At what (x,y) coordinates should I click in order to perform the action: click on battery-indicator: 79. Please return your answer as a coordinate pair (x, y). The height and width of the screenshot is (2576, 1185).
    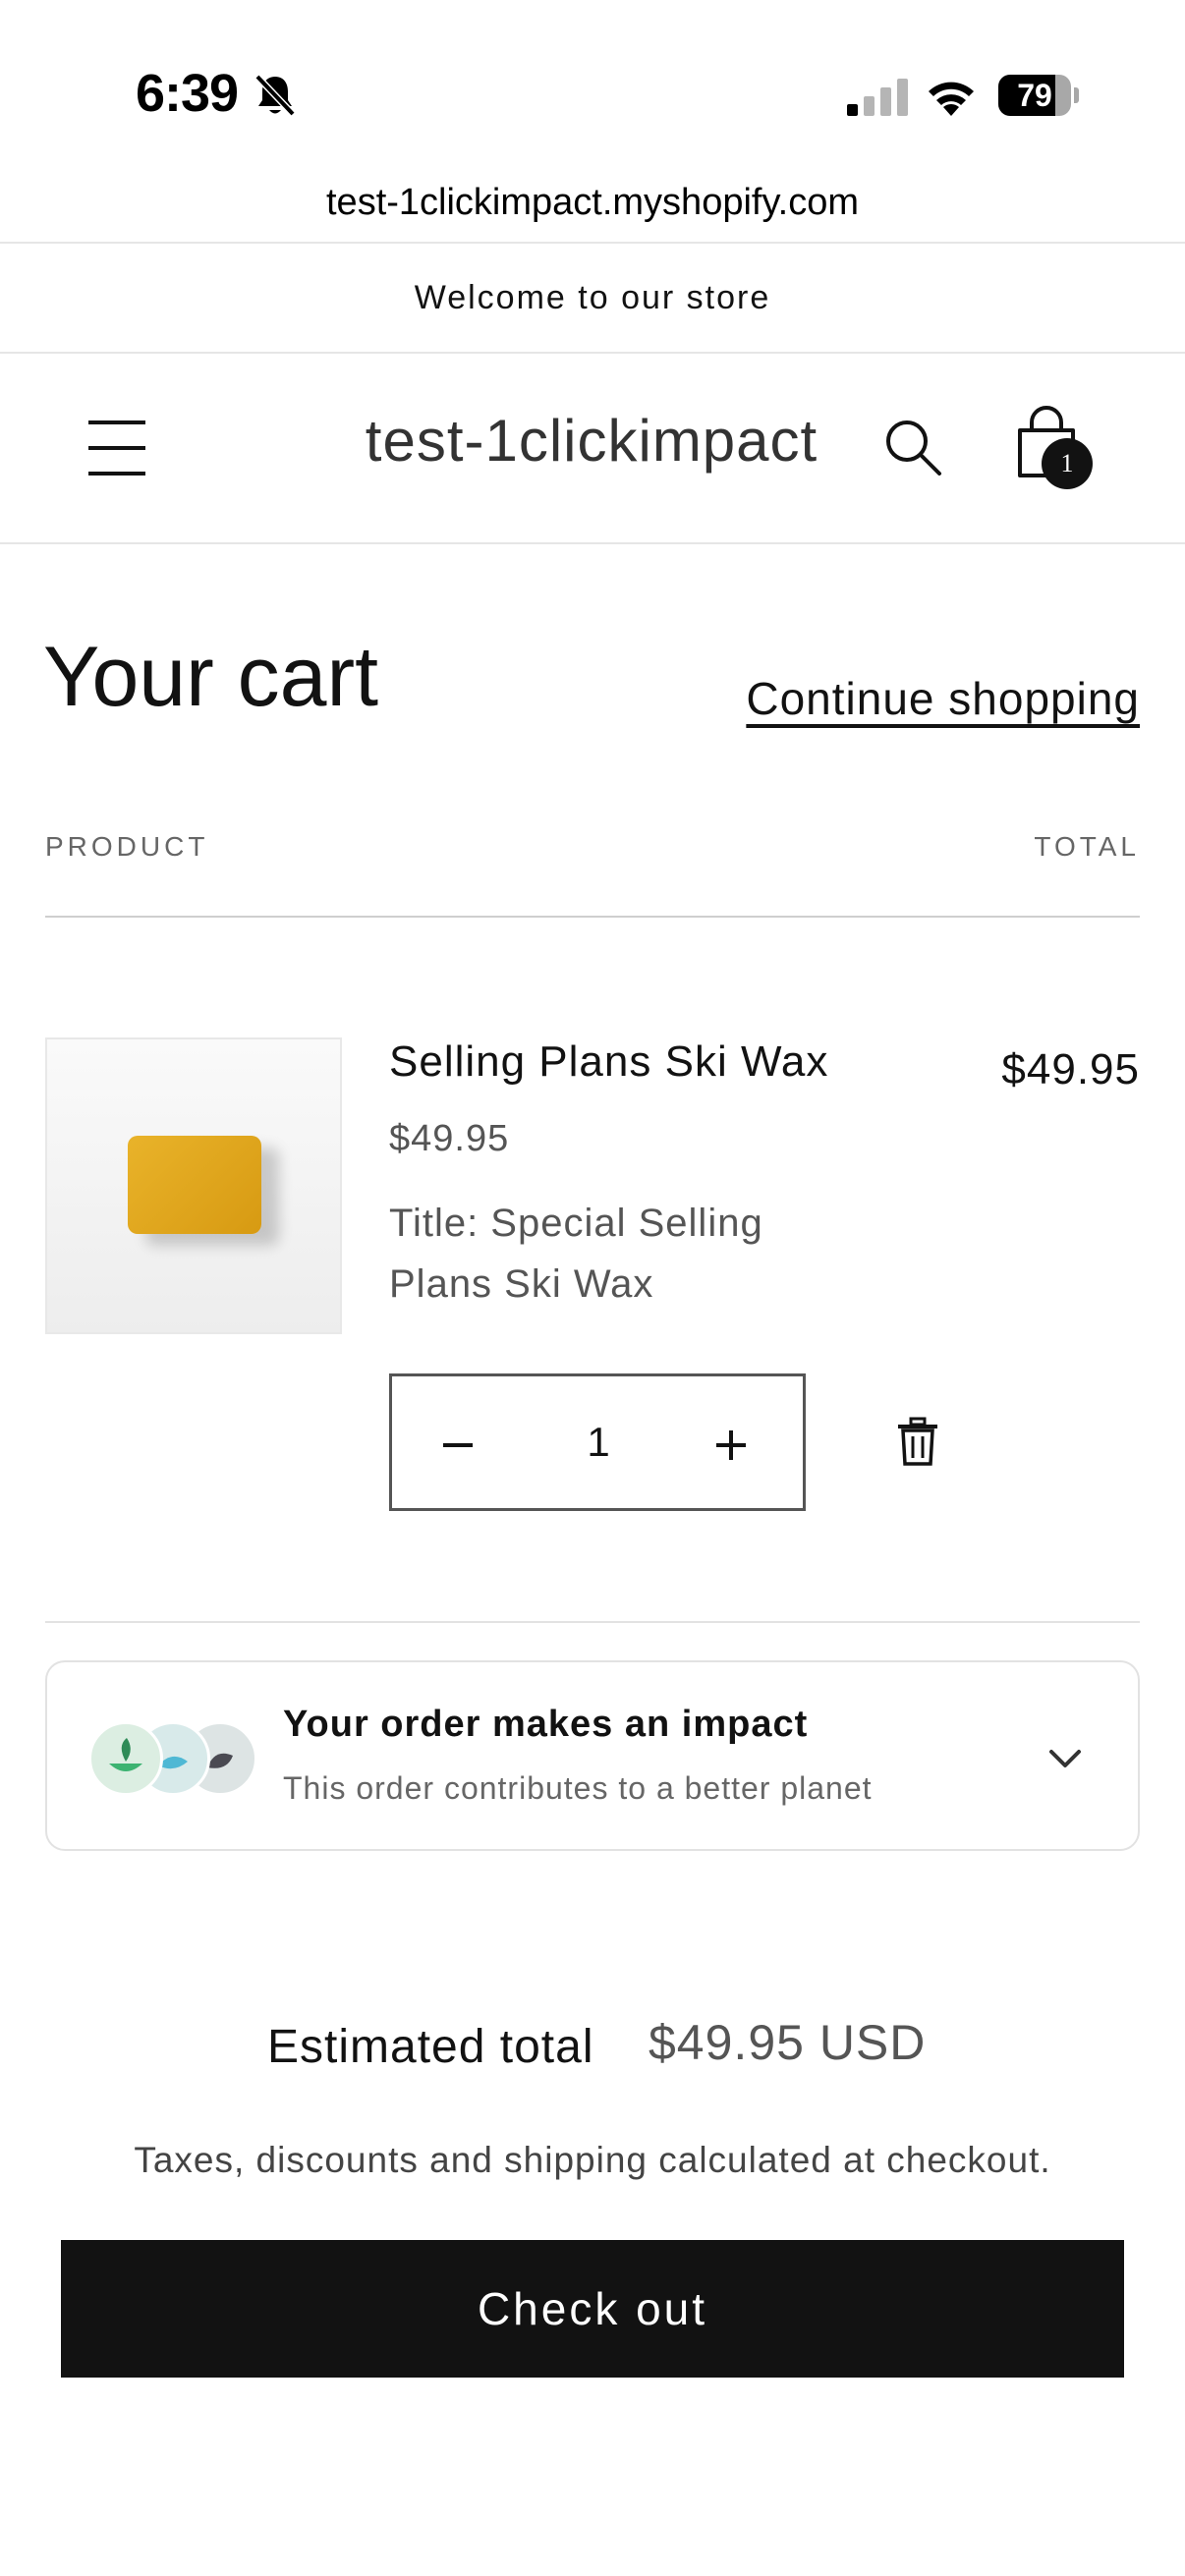
    Looking at the image, I should click on (1038, 95).